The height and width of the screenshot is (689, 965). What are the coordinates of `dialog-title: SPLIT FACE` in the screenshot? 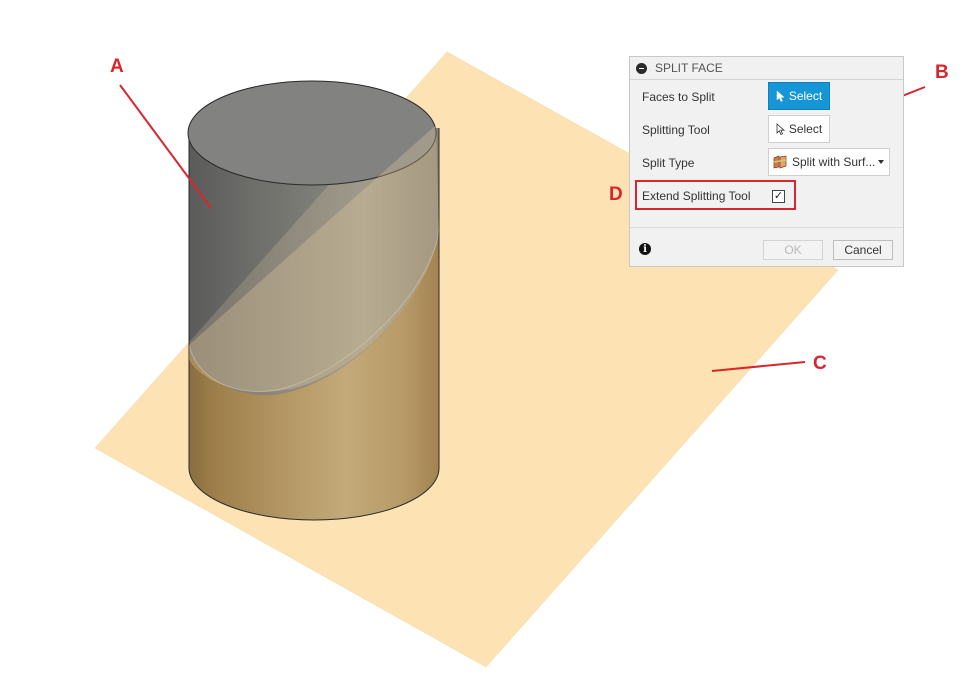 It's located at (689, 68).